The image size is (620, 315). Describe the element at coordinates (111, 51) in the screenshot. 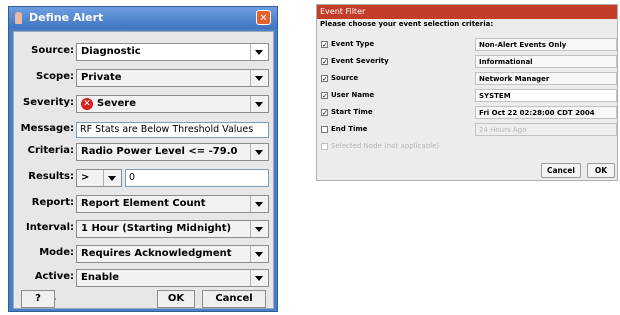

I see `source-value: Diagnostic` at that location.